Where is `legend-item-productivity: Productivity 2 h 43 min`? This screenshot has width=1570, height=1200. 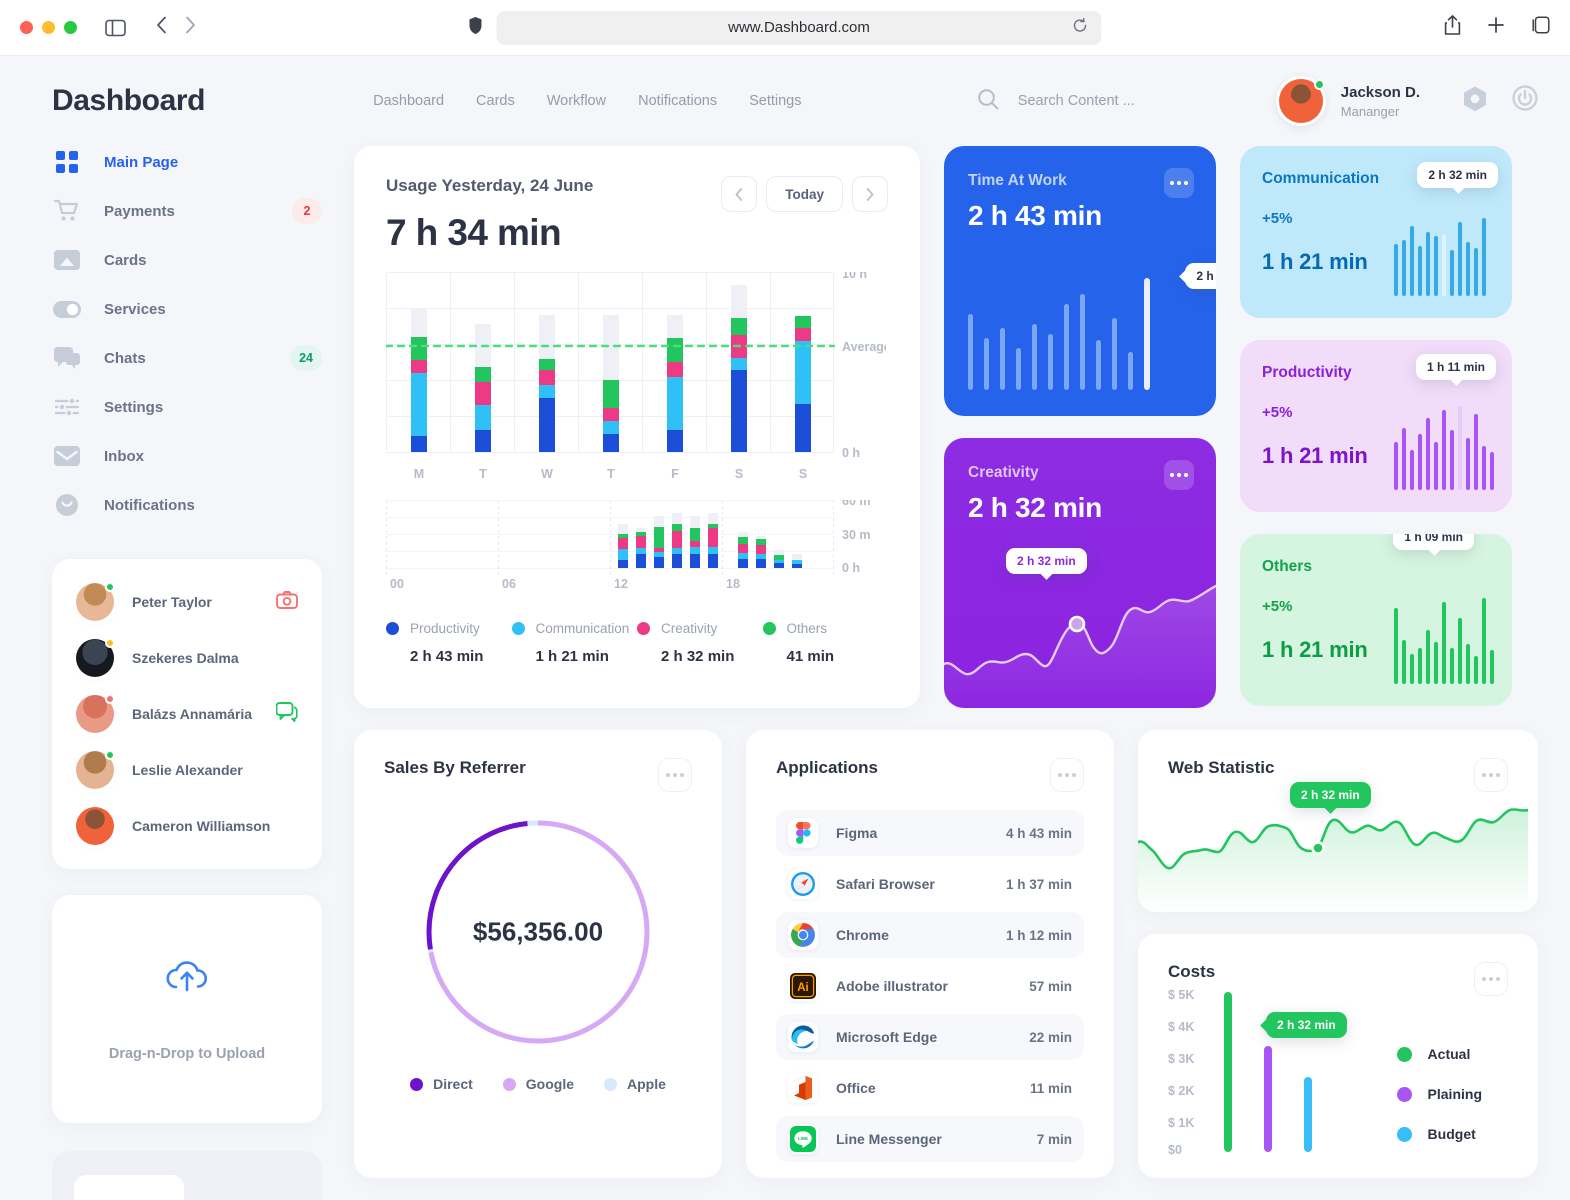
legend-item-productivity: Productivity 2 h 43 min is located at coordinates (449, 643).